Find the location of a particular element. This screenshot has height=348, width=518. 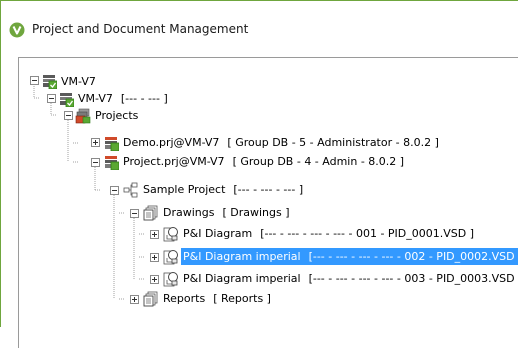

tree-node-label: Demo.prj@VM-V7 is located at coordinates (171, 142).